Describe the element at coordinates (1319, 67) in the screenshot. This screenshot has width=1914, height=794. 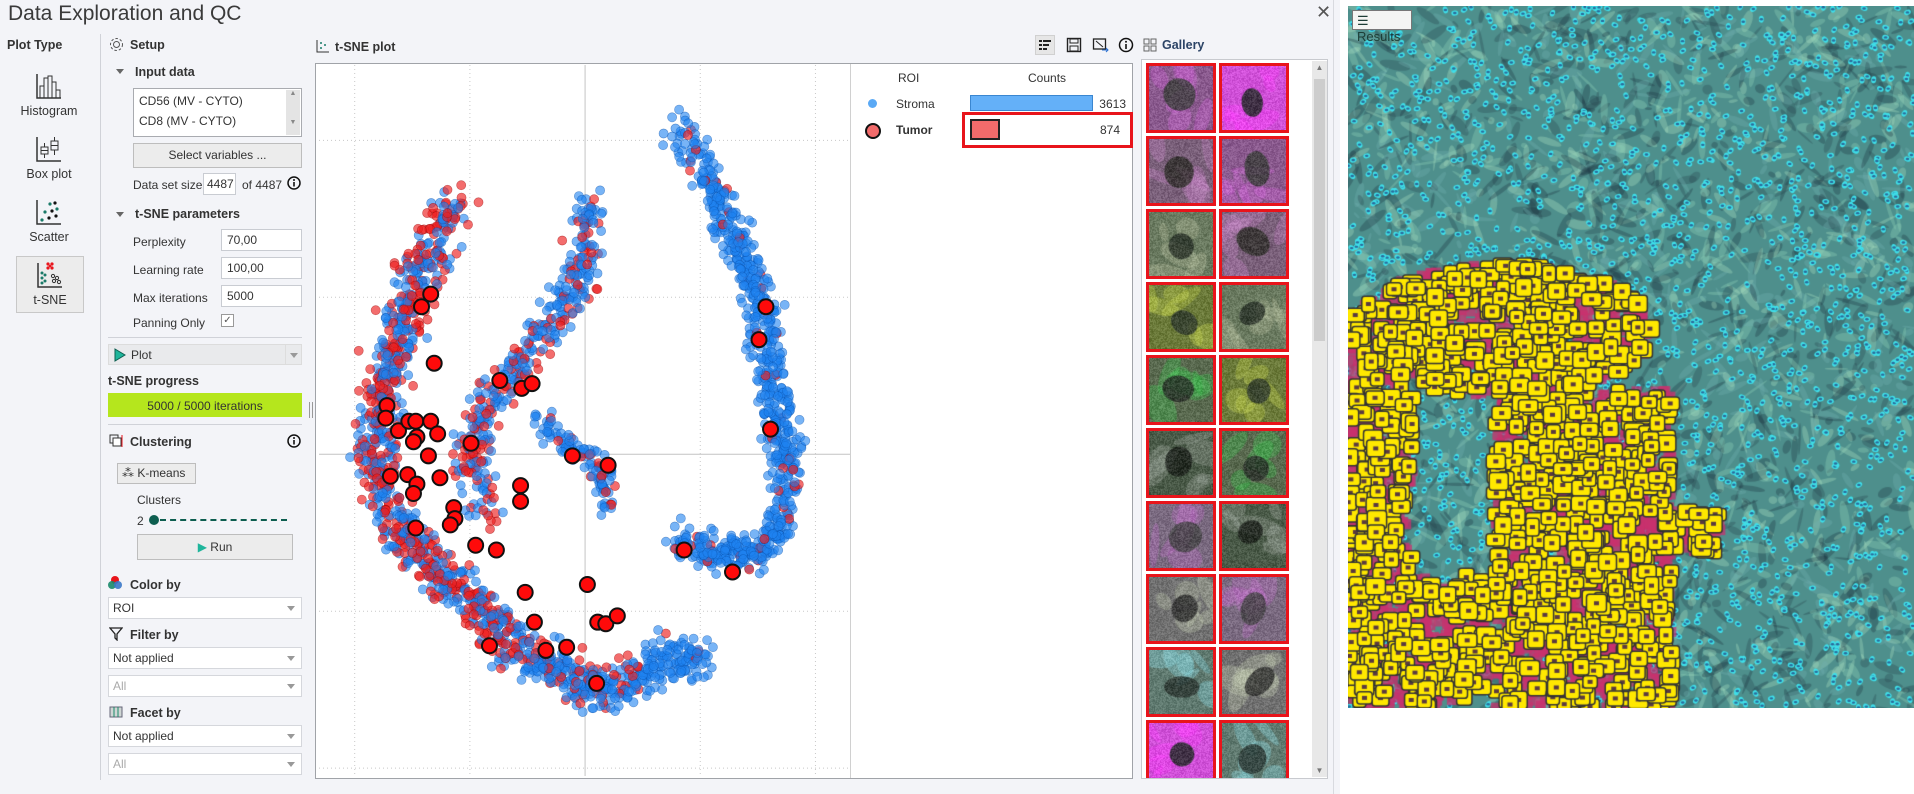
I see `scroll-up-icon: ▲` at that location.